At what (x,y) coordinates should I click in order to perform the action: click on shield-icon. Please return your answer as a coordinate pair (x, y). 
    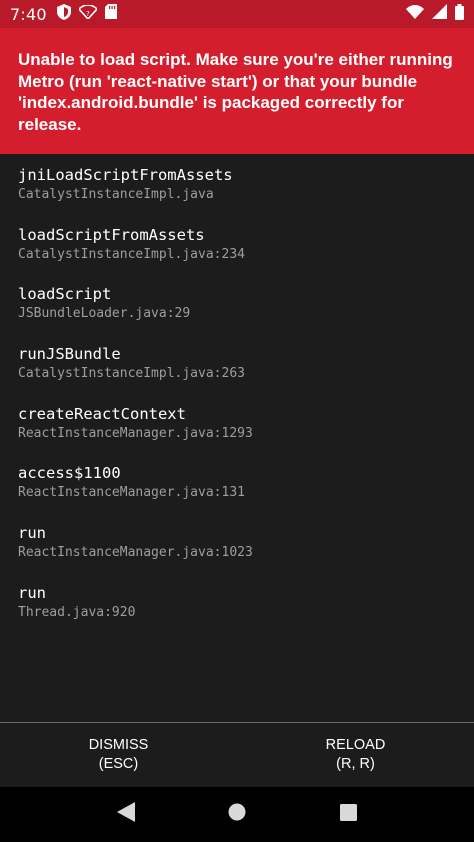
    Looking at the image, I should click on (63, 14).